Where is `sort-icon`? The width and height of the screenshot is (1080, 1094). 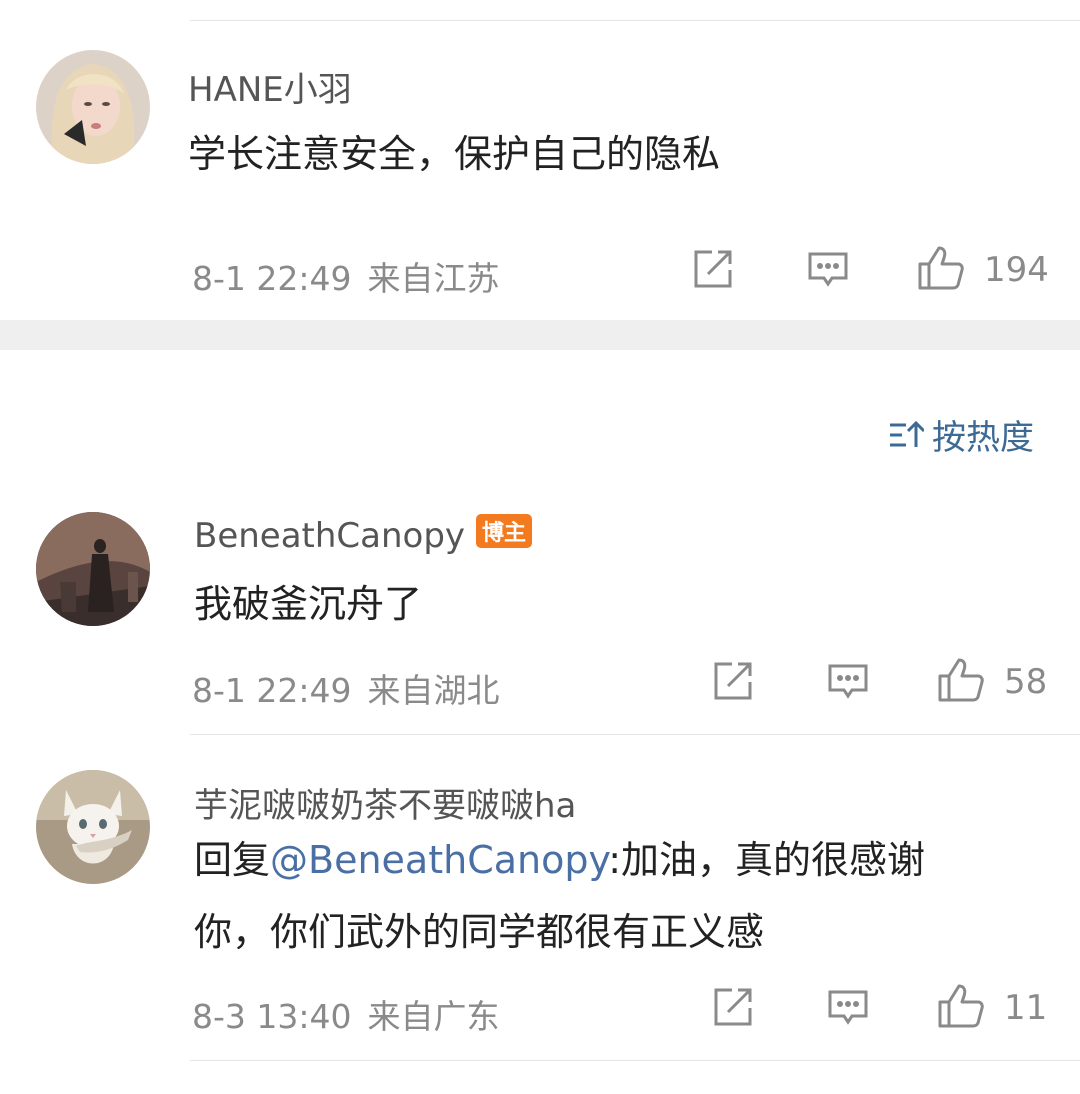 sort-icon is located at coordinates (907, 433).